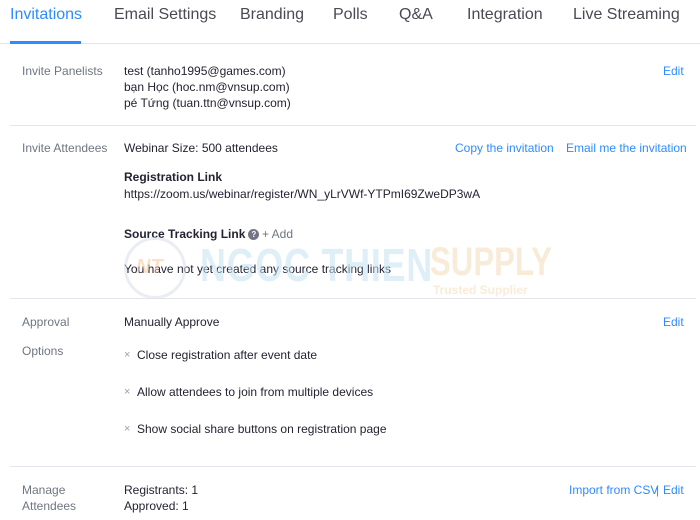 The height and width of the screenshot is (520, 700). What do you see at coordinates (46, 322) in the screenshot?
I see `approval-options-label-line1: Approval` at bounding box center [46, 322].